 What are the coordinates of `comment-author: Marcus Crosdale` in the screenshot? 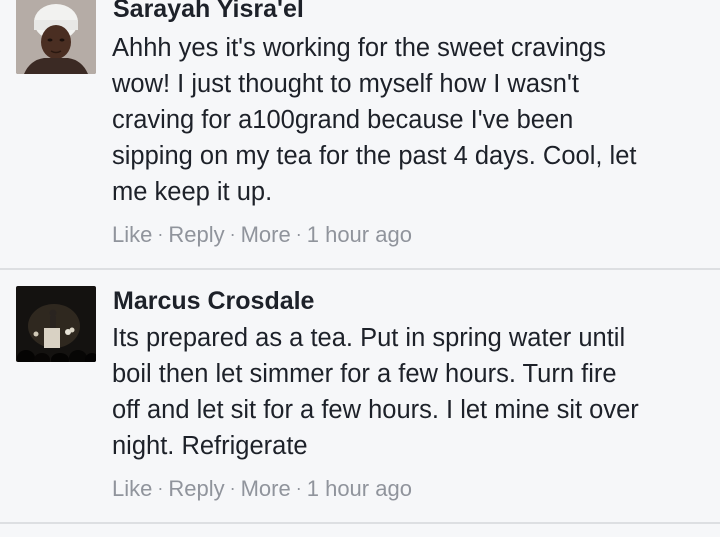 It's located at (213, 301).